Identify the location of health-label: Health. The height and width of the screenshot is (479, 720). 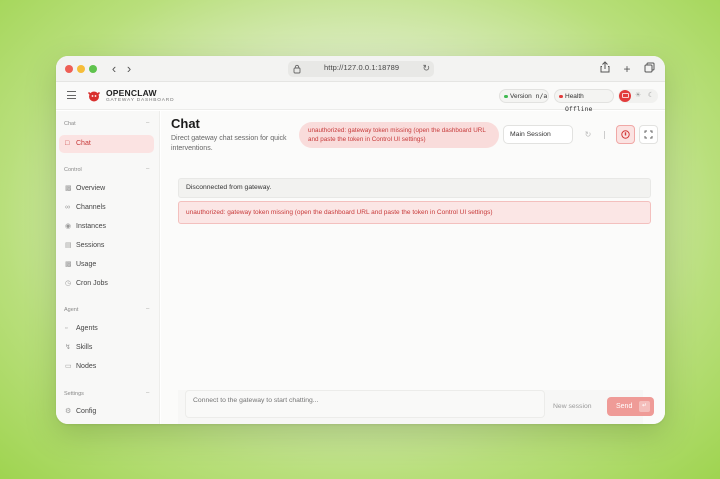
(574, 96).